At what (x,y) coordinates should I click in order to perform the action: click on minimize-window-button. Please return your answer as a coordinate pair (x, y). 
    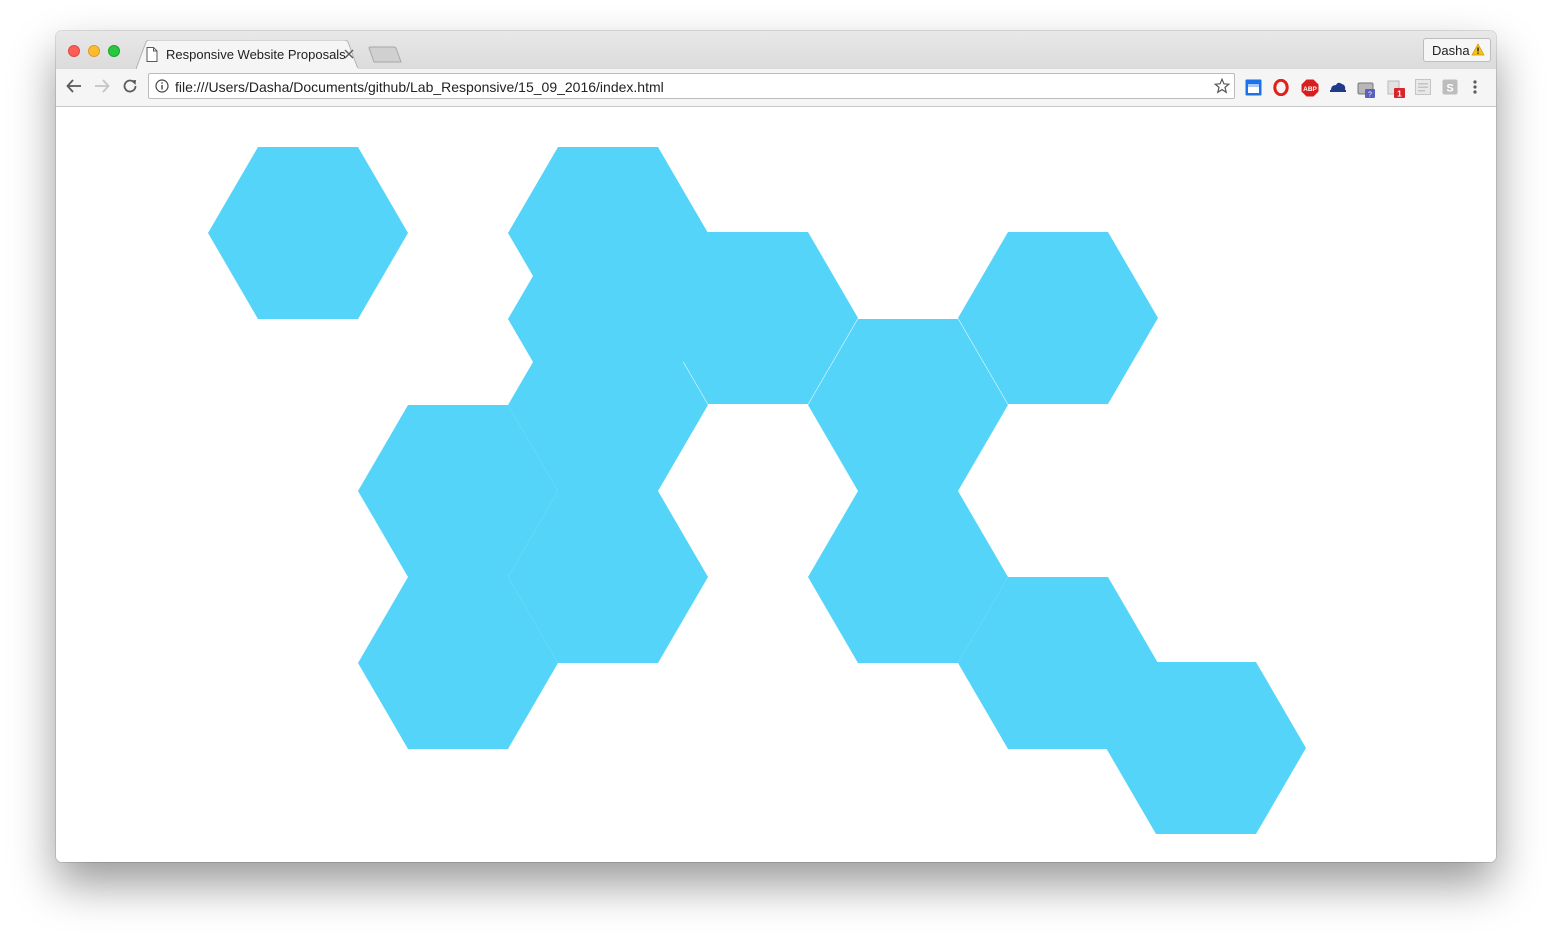
    Looking at the image, I should click on (94, 51).